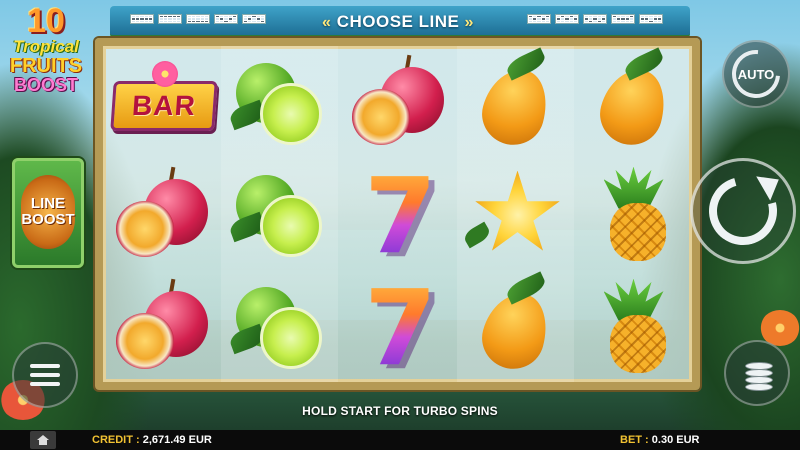  What do you see at coordinates (634, 440) in the screenshot?
I see `bet-label: BET :` at bounding box center [634, 440].